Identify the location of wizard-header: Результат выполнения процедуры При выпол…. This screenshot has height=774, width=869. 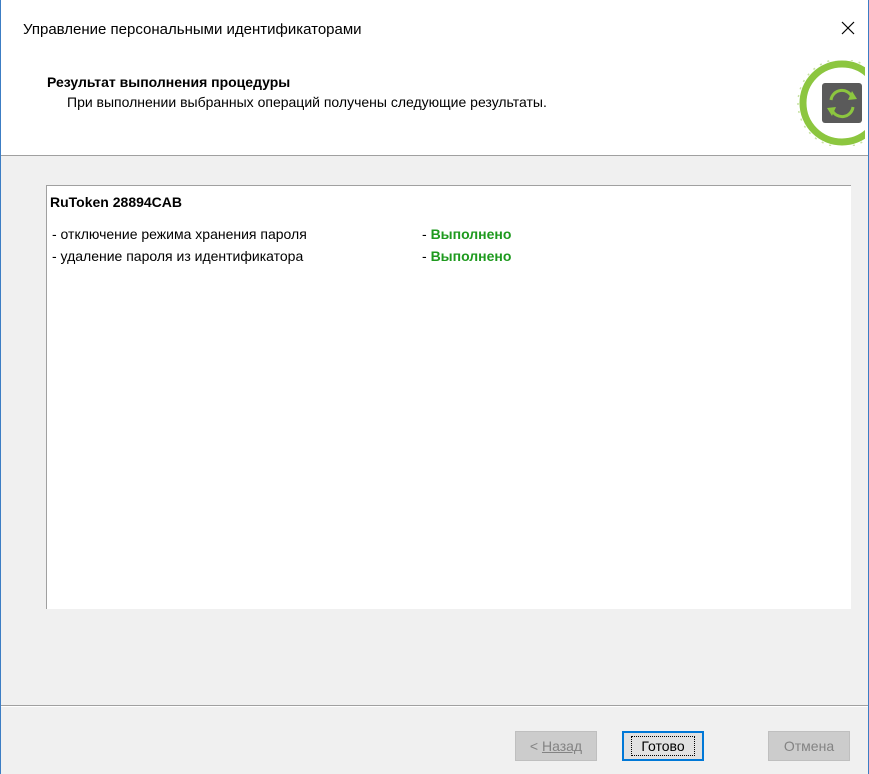
(434, 103).